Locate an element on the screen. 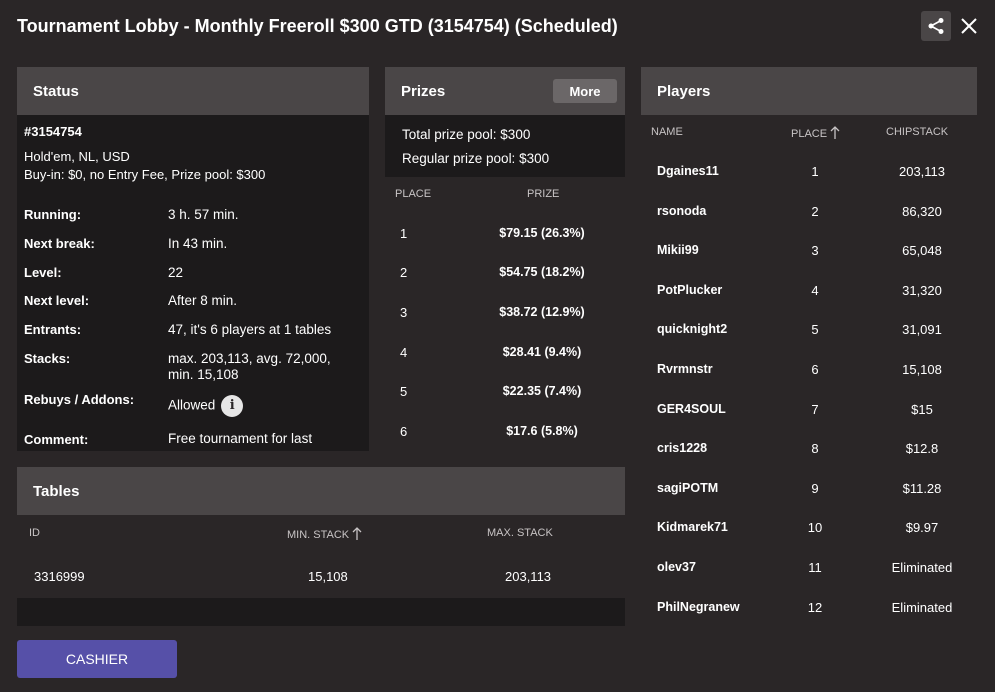  entrants-value: 47, it's 6 players at 1 tables is located at coordinates (250, 329).